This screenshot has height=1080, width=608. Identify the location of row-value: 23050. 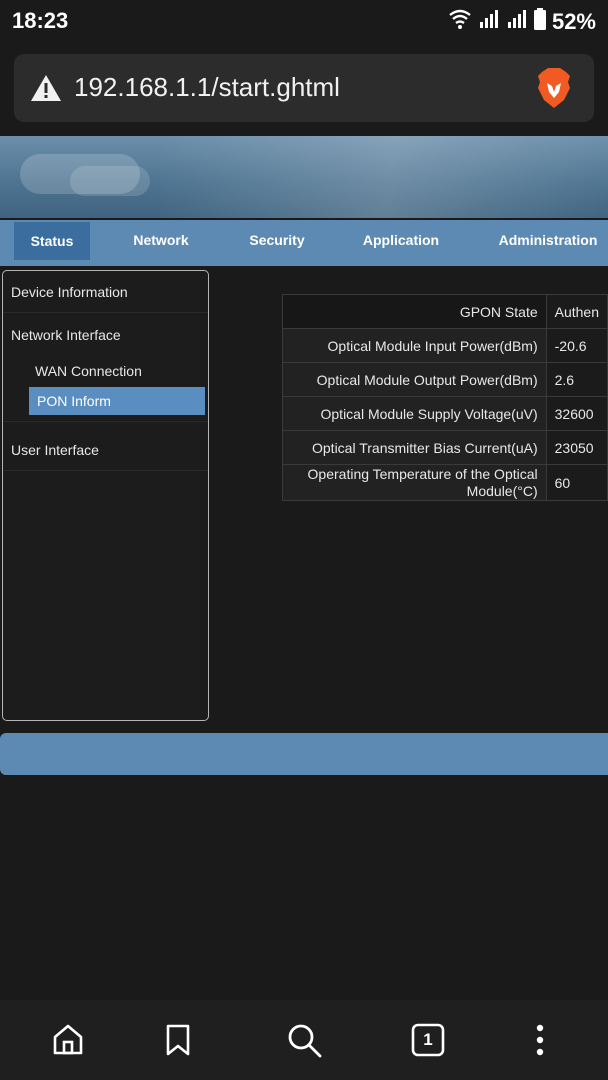
(576, 447).